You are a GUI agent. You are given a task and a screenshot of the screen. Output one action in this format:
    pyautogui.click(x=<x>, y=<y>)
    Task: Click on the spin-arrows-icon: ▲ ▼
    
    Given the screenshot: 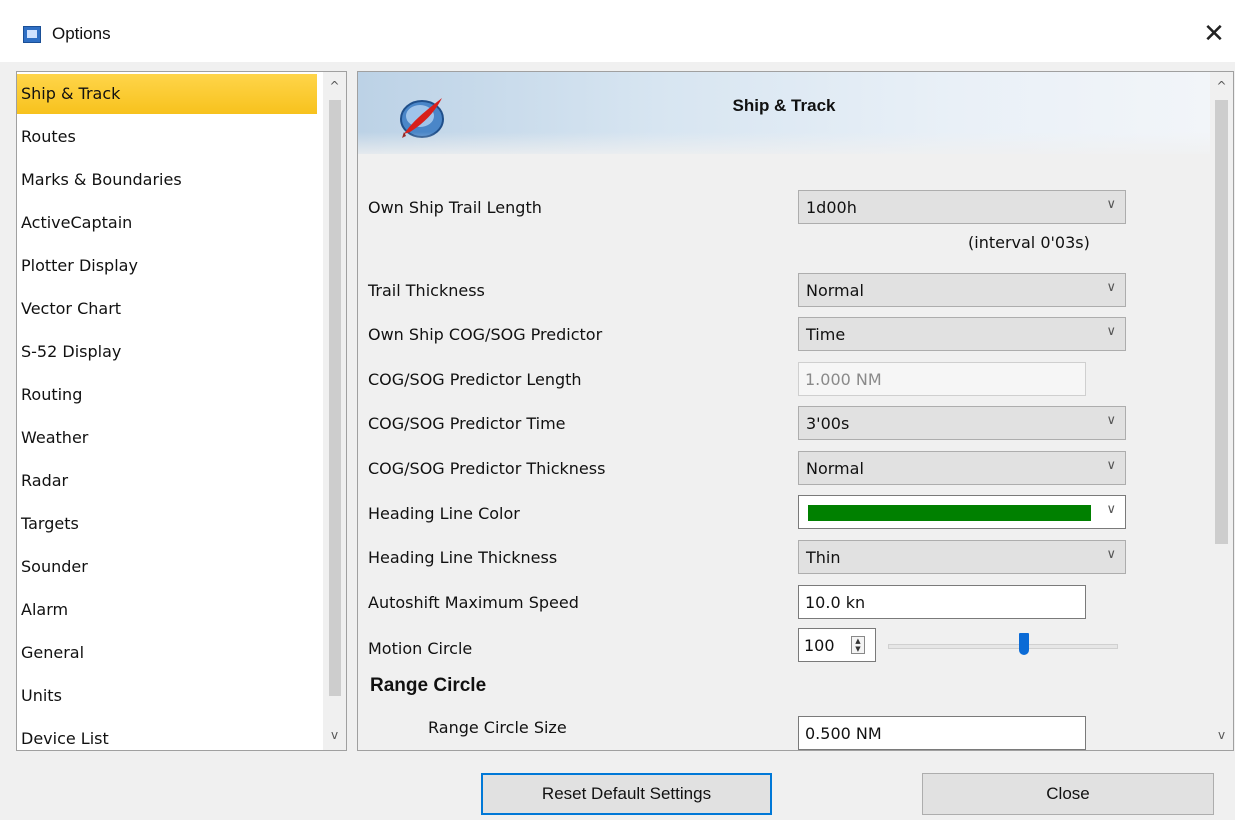 What is the action you would take?
    pyautogui.click(x=858, y=645)
    